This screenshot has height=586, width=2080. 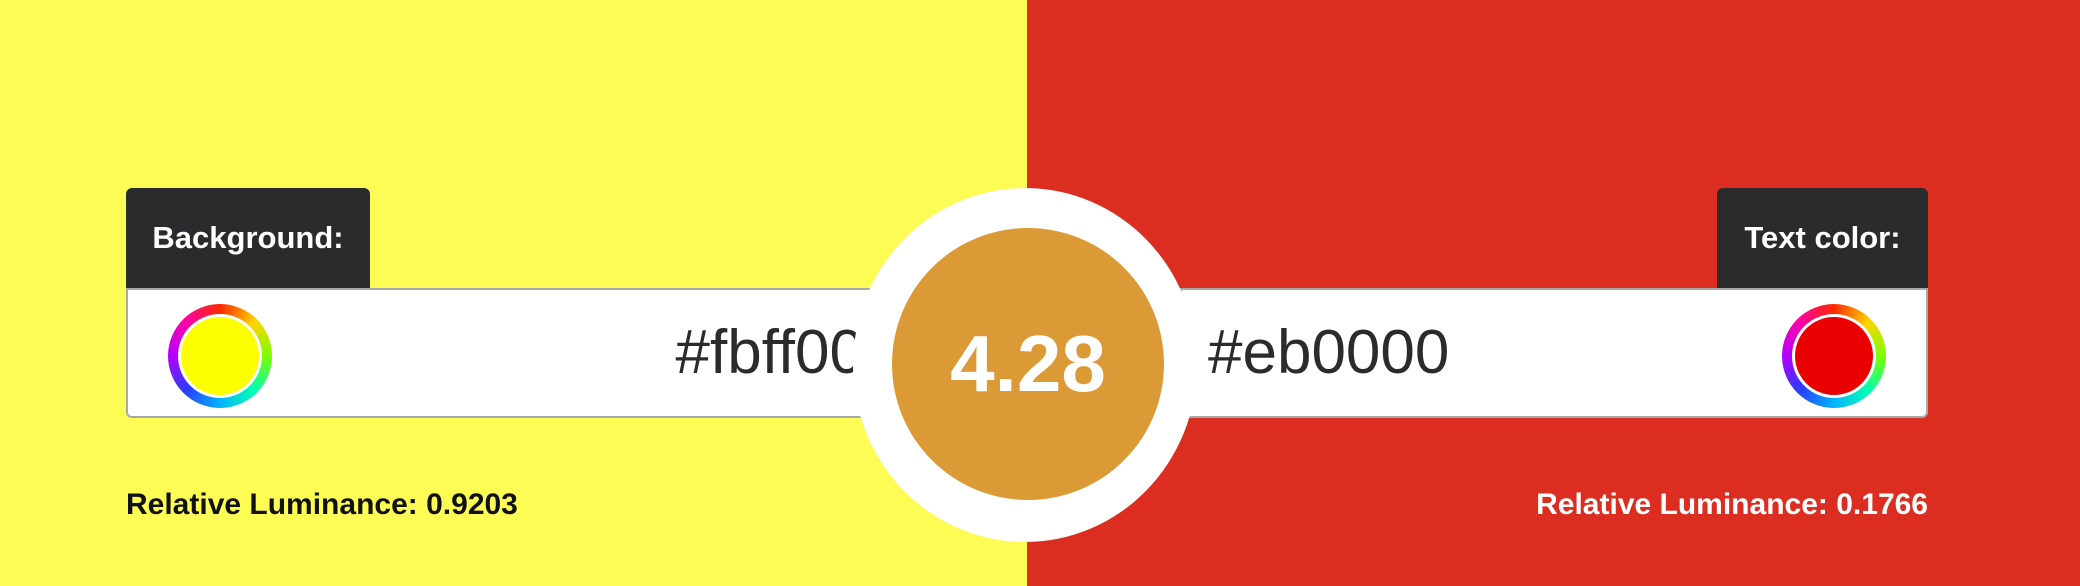 What do you see at coordinates (770, 353) in the screenshot?
I see `background-hex-input: #fbff00` at bounding box center [770, 353].